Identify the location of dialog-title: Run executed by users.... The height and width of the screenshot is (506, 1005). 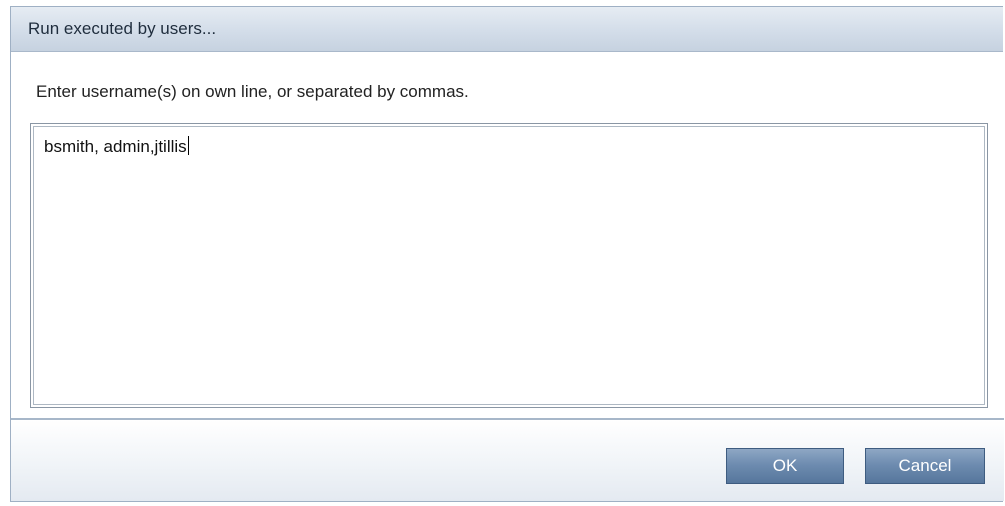
(122, 28).